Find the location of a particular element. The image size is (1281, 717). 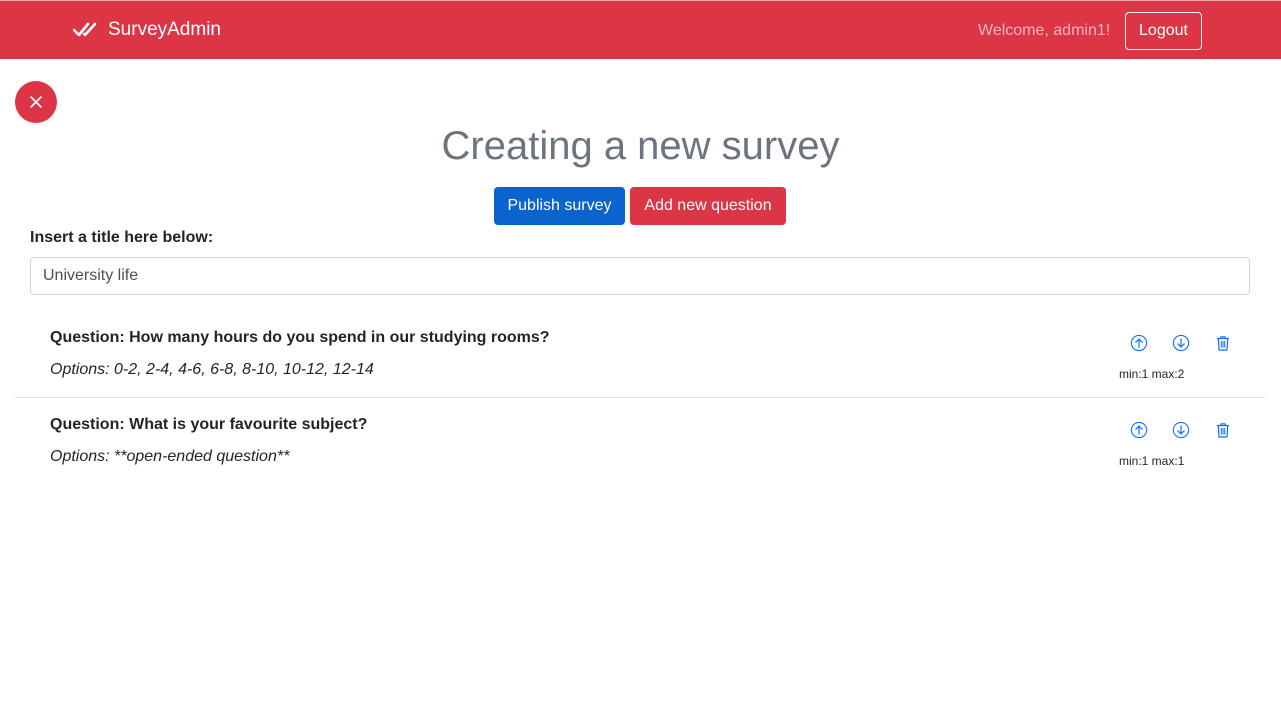

logout-button: Logout is located at coordinates (1163, 31).